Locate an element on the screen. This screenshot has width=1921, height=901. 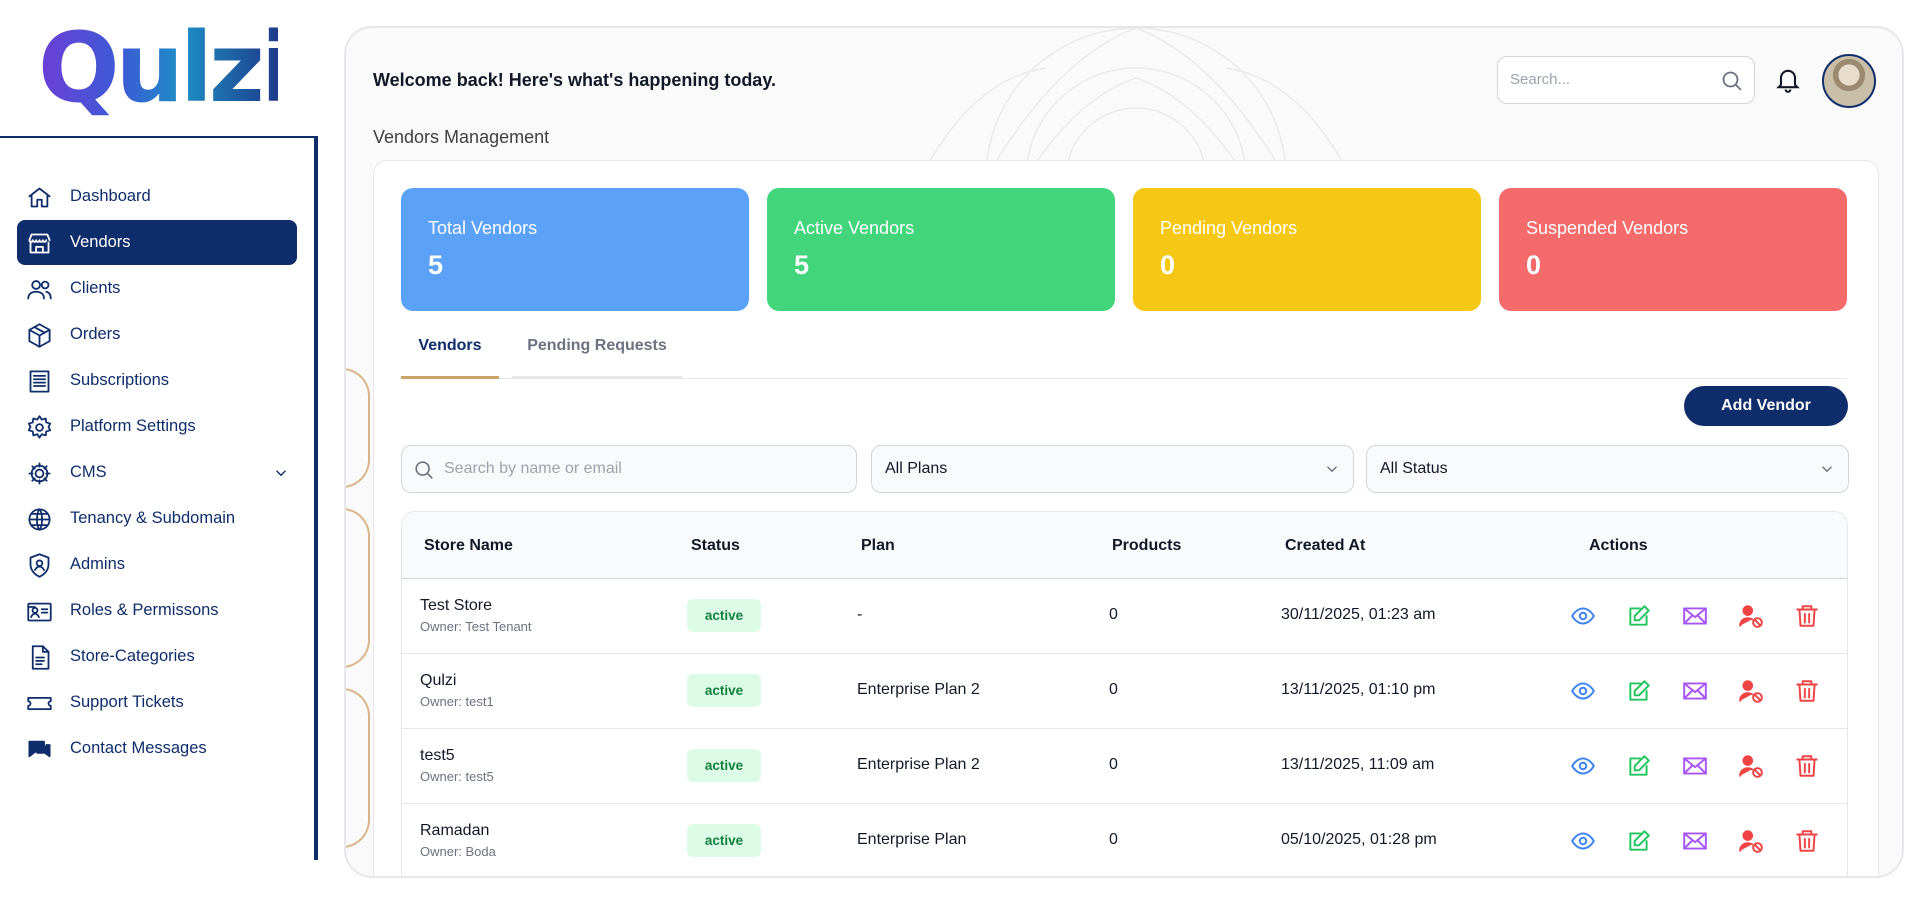
store-name: Test Store is located at coordinates (456, 605).